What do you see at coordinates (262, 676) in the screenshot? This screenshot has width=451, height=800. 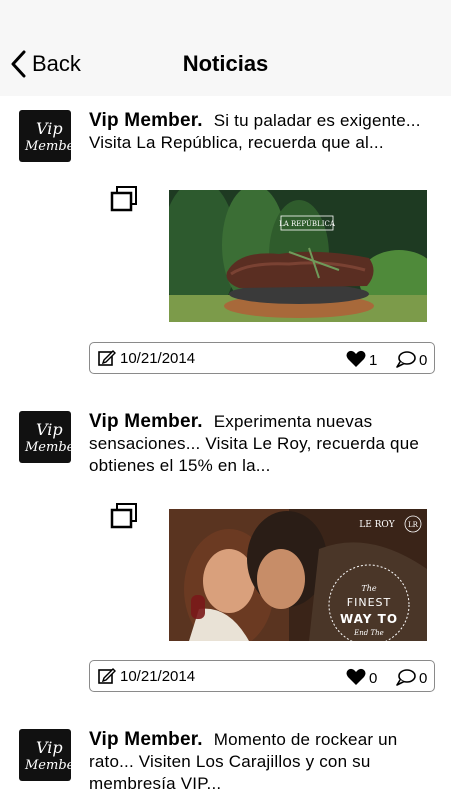 I see `post-actions-bar: 10/21/2014 0 0` at bounding box center [262, 676].